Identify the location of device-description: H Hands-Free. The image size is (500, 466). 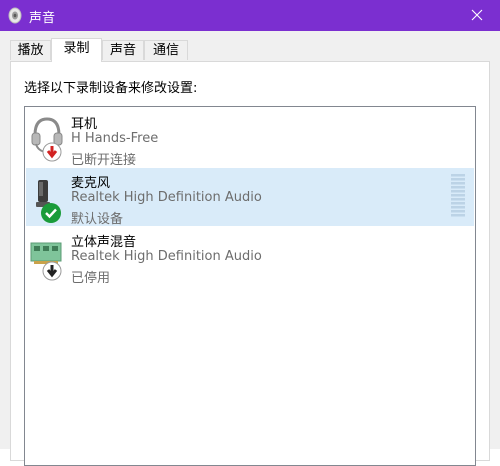
(115, 138).